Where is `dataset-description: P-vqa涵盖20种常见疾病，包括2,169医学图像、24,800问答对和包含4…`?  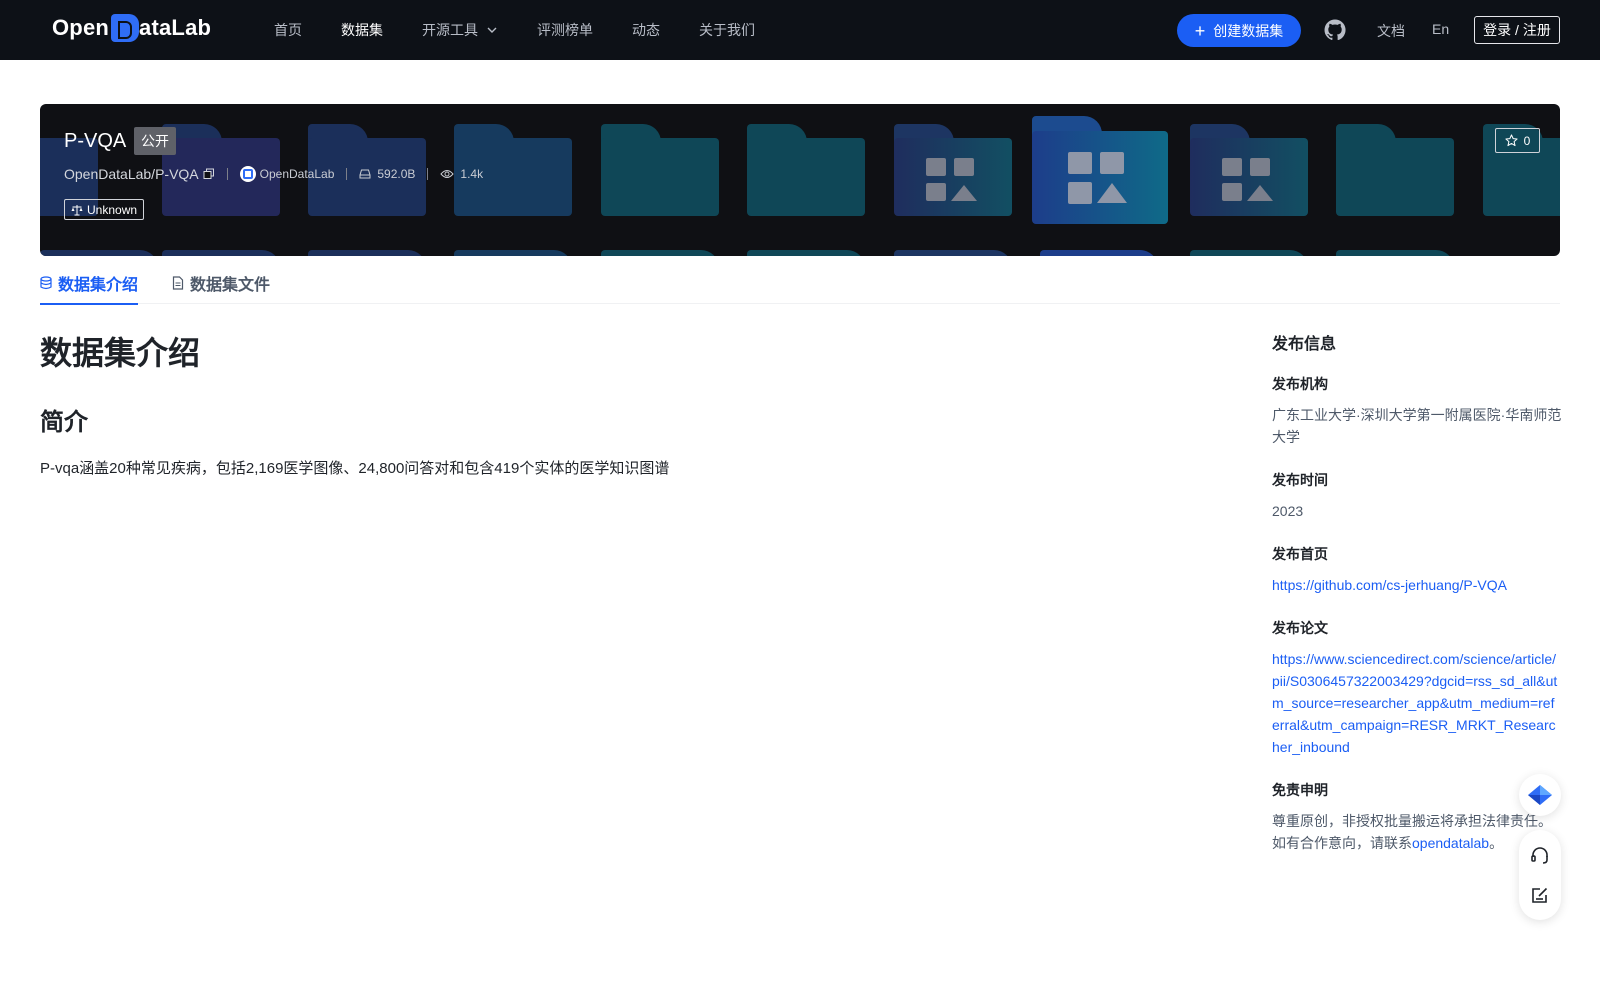
dataset-description: P-vqa涵盖20种常见疾病，包括2,169医学图像、24,800问答对和包含4… is located at coordinates (355, 468).